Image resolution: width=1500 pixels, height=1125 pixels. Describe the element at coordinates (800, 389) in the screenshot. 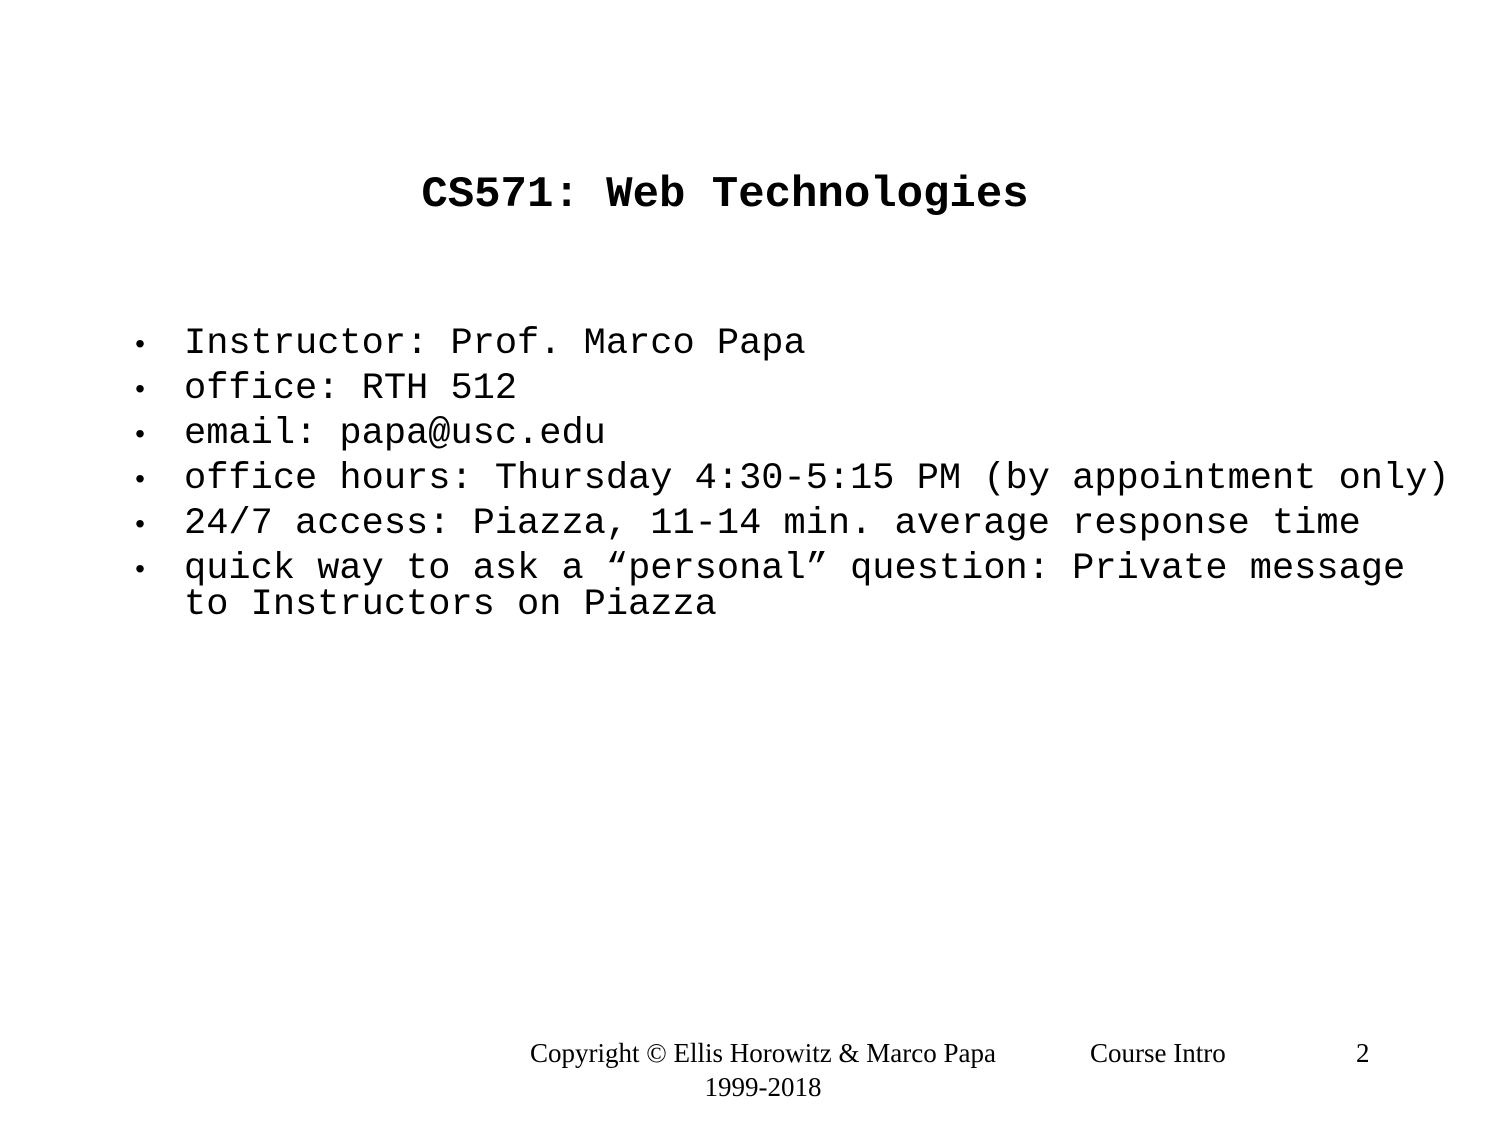

I see `bullet-item: • office: RTH 512` at that location.